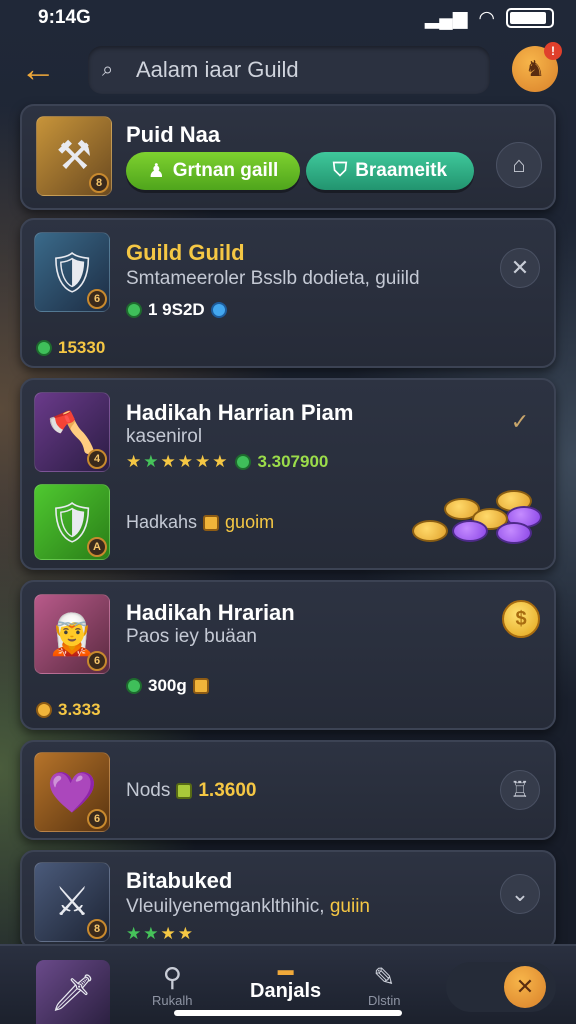 This screenshot has height=1024, width=576. I want to click on gold-coin-button: $, so click(521, 619).